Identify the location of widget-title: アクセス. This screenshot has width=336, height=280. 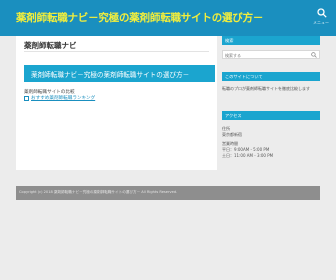
(233, 115).